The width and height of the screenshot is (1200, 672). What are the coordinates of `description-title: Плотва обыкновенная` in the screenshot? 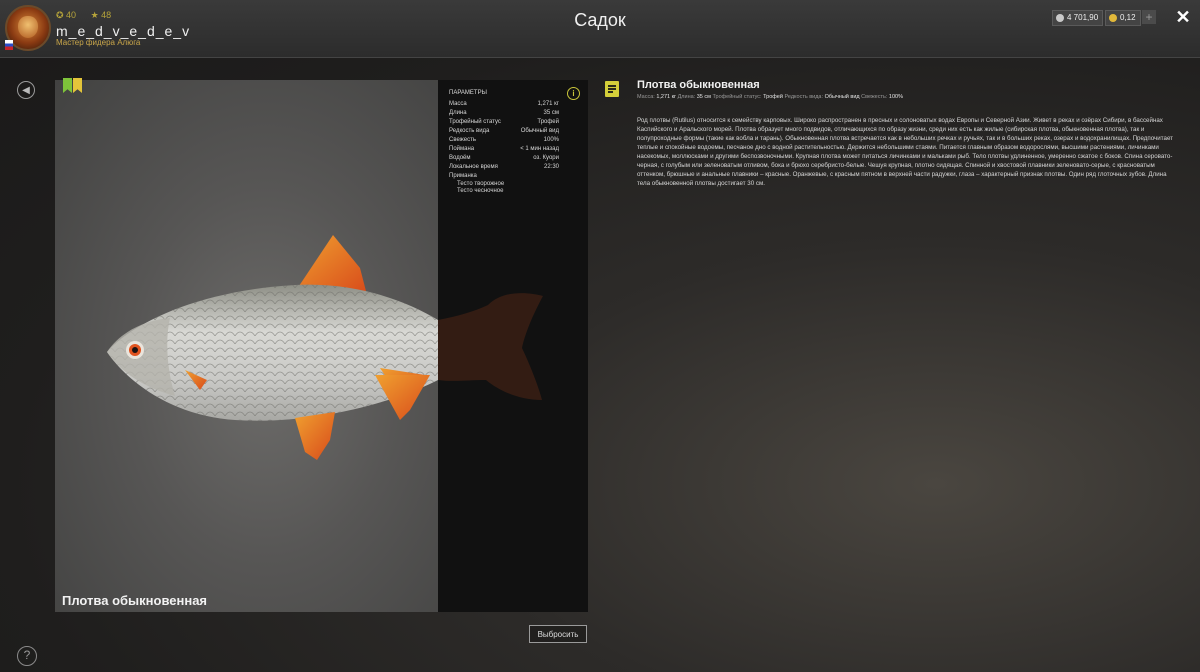 It's located at (698, 85).